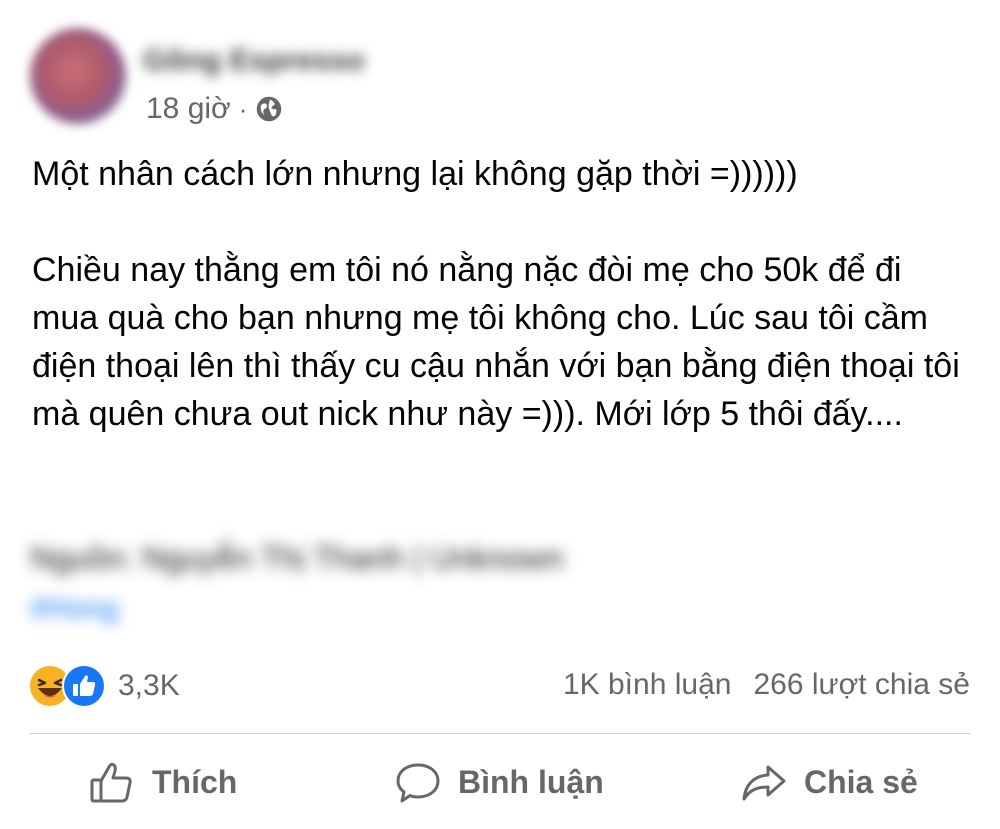 This screenshot has width=1000, height=829. I want to click on share-count: 266 lượt chia sẻ, so click(861, 685).